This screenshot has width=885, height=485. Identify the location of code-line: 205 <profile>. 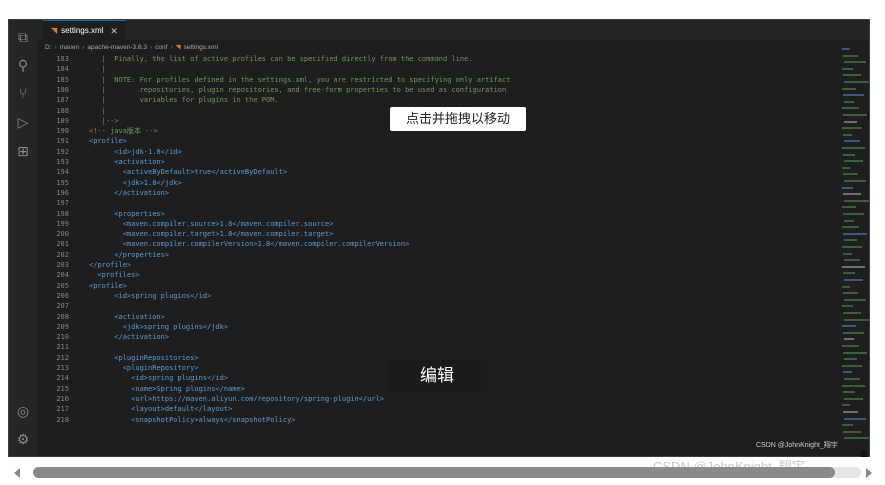
(437, 286).